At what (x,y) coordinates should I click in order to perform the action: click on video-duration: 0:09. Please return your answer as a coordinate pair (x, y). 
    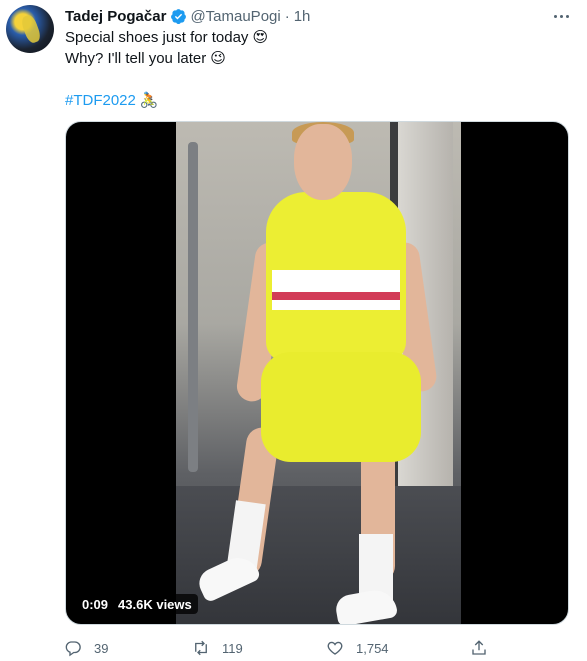
    Looking at the image, I should click on (95, 604).